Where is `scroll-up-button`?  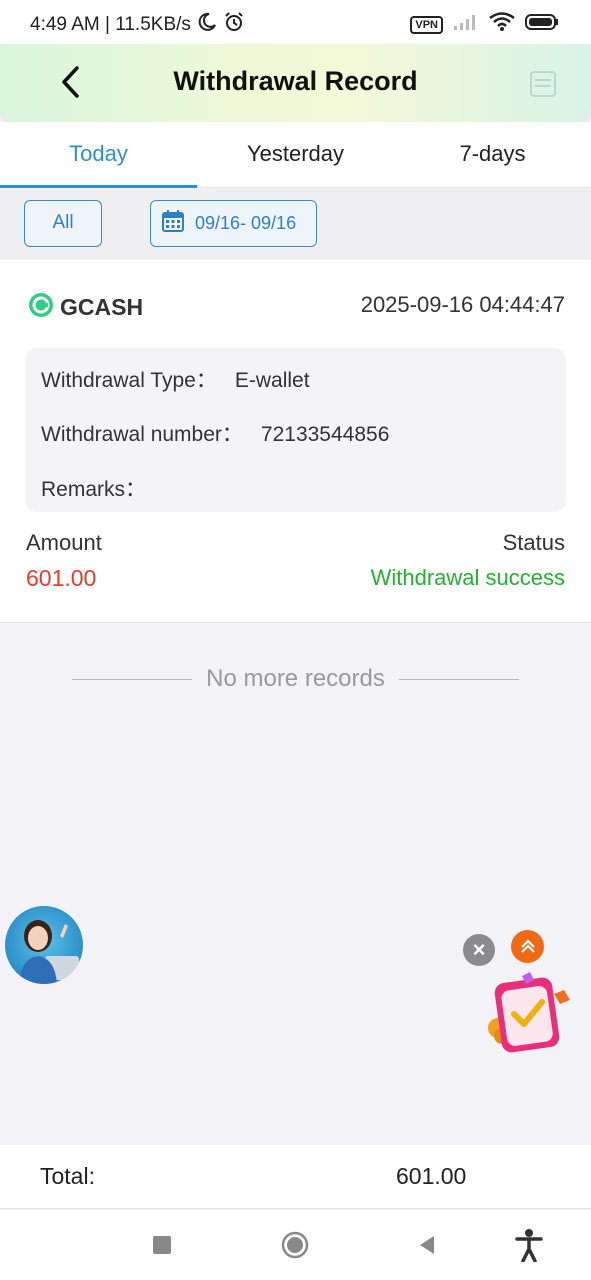 scroll-up-button is located at coordinates (527, 946).